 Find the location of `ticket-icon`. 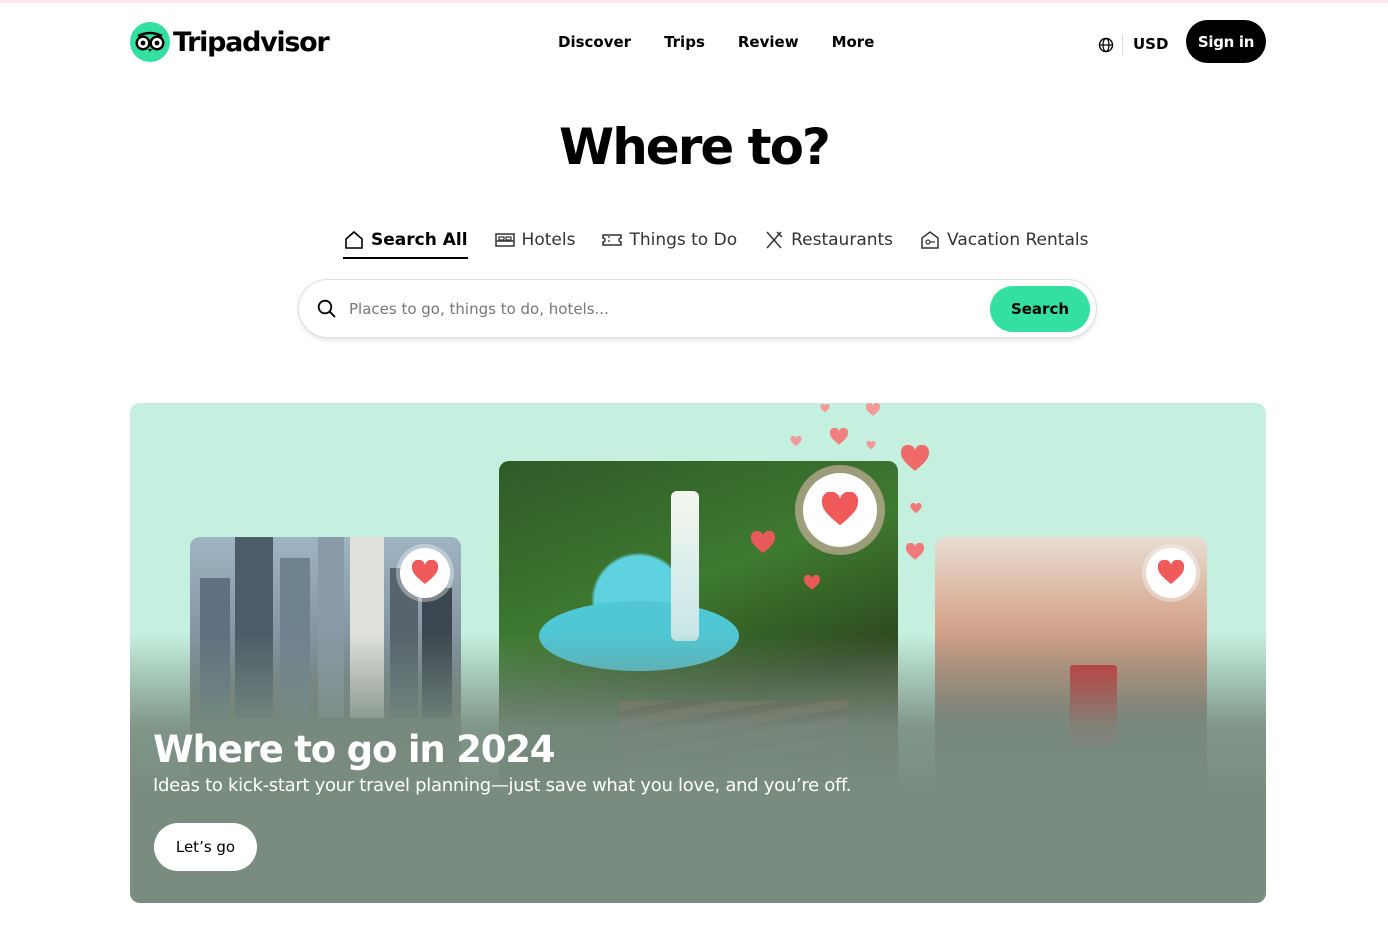

ticket-icon is located at coordinates (612, 240).